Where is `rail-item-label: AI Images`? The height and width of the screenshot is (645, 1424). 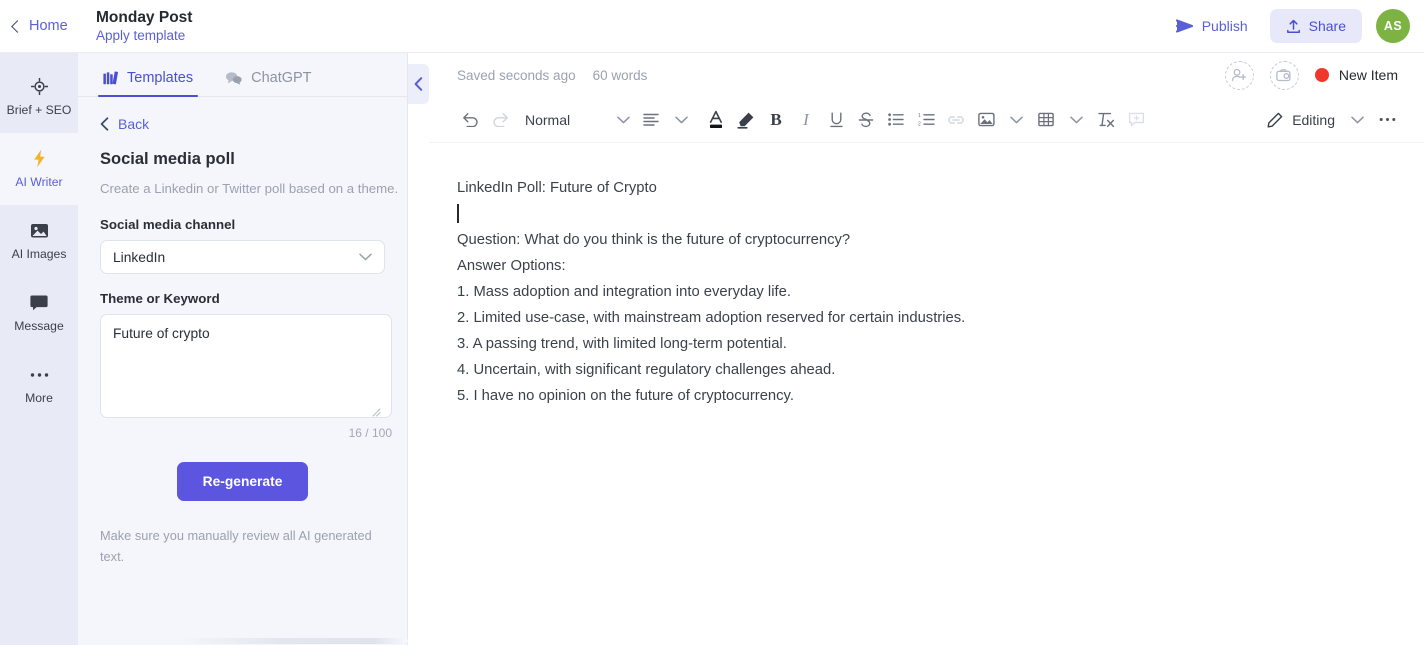
rail-item-label: AI Images is located at coordinates (39, 254).